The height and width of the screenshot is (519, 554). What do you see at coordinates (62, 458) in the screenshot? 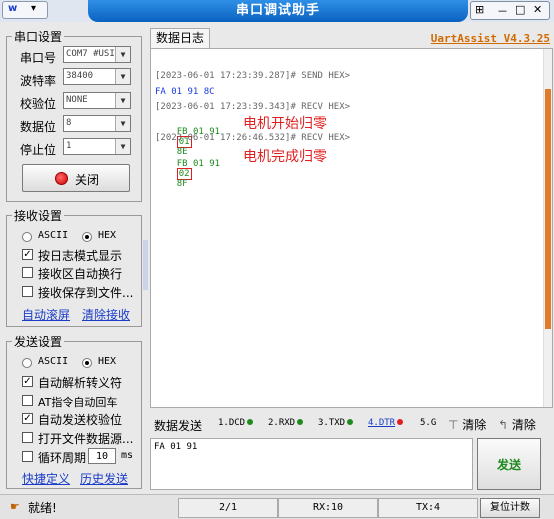
I see `cycle-label: 循环周期` at bounding box center [62, 458].